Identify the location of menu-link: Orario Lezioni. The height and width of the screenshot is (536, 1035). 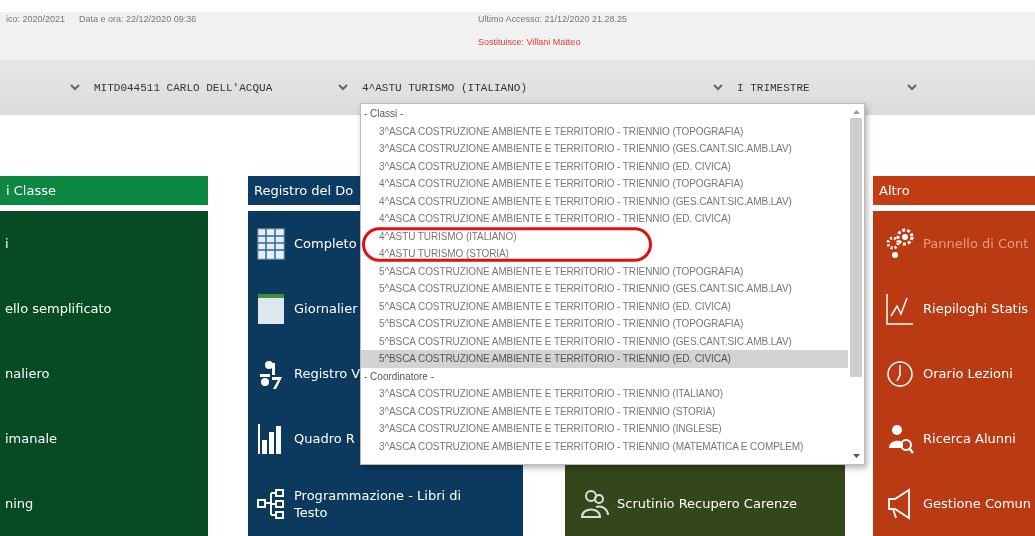
(968, 373).